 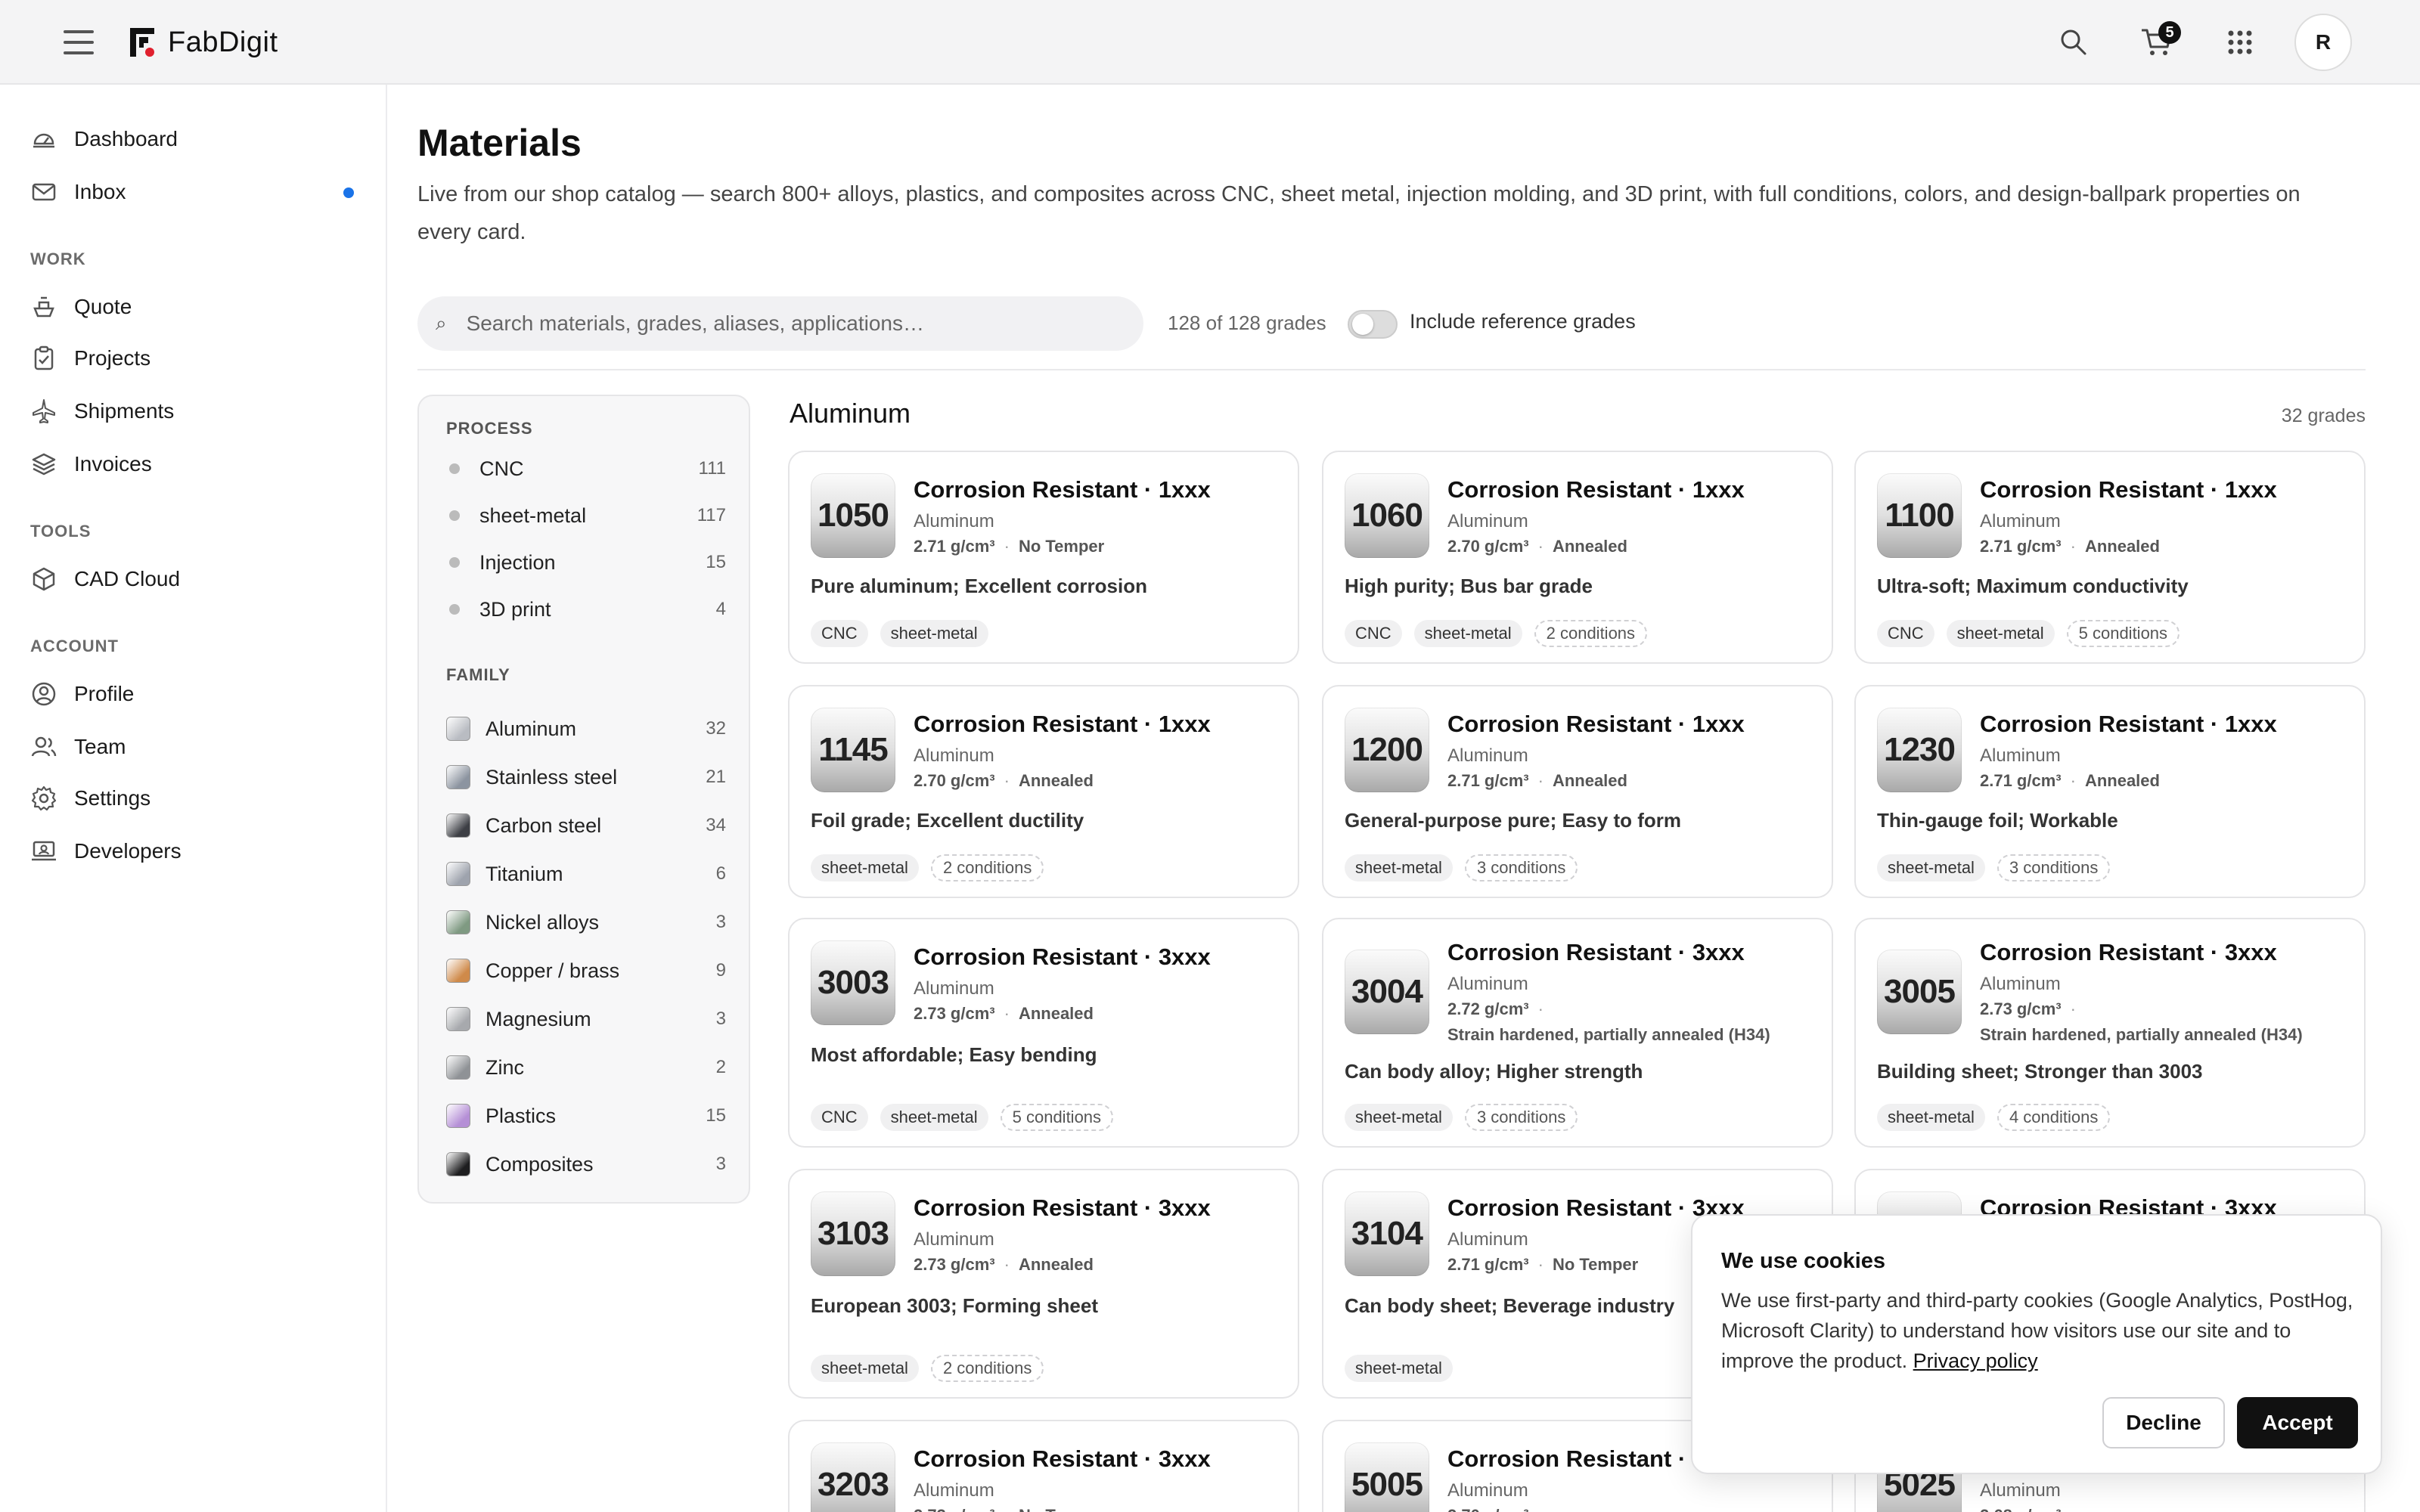 I want to click on filter-family-magnesium: Magnesium 3, so click(x=586, y=1019).